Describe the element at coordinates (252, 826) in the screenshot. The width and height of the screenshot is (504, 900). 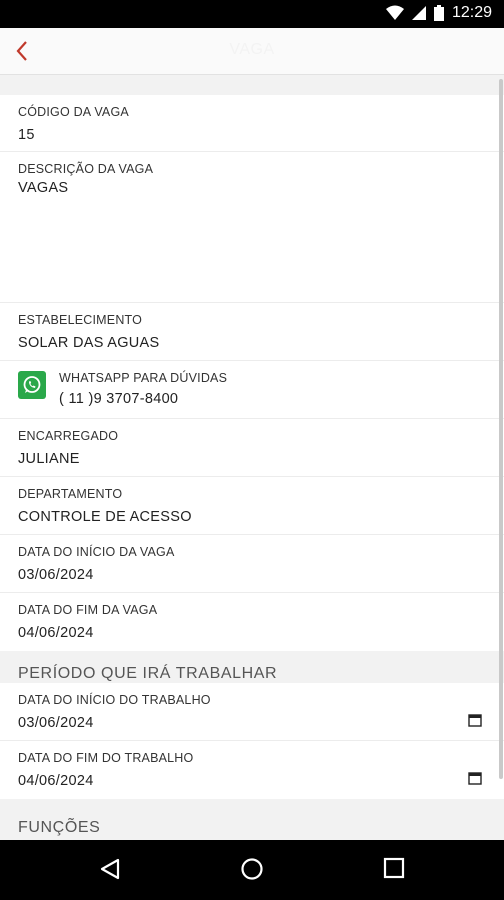
I see `functions-title: FUNÇÕES` at that location.